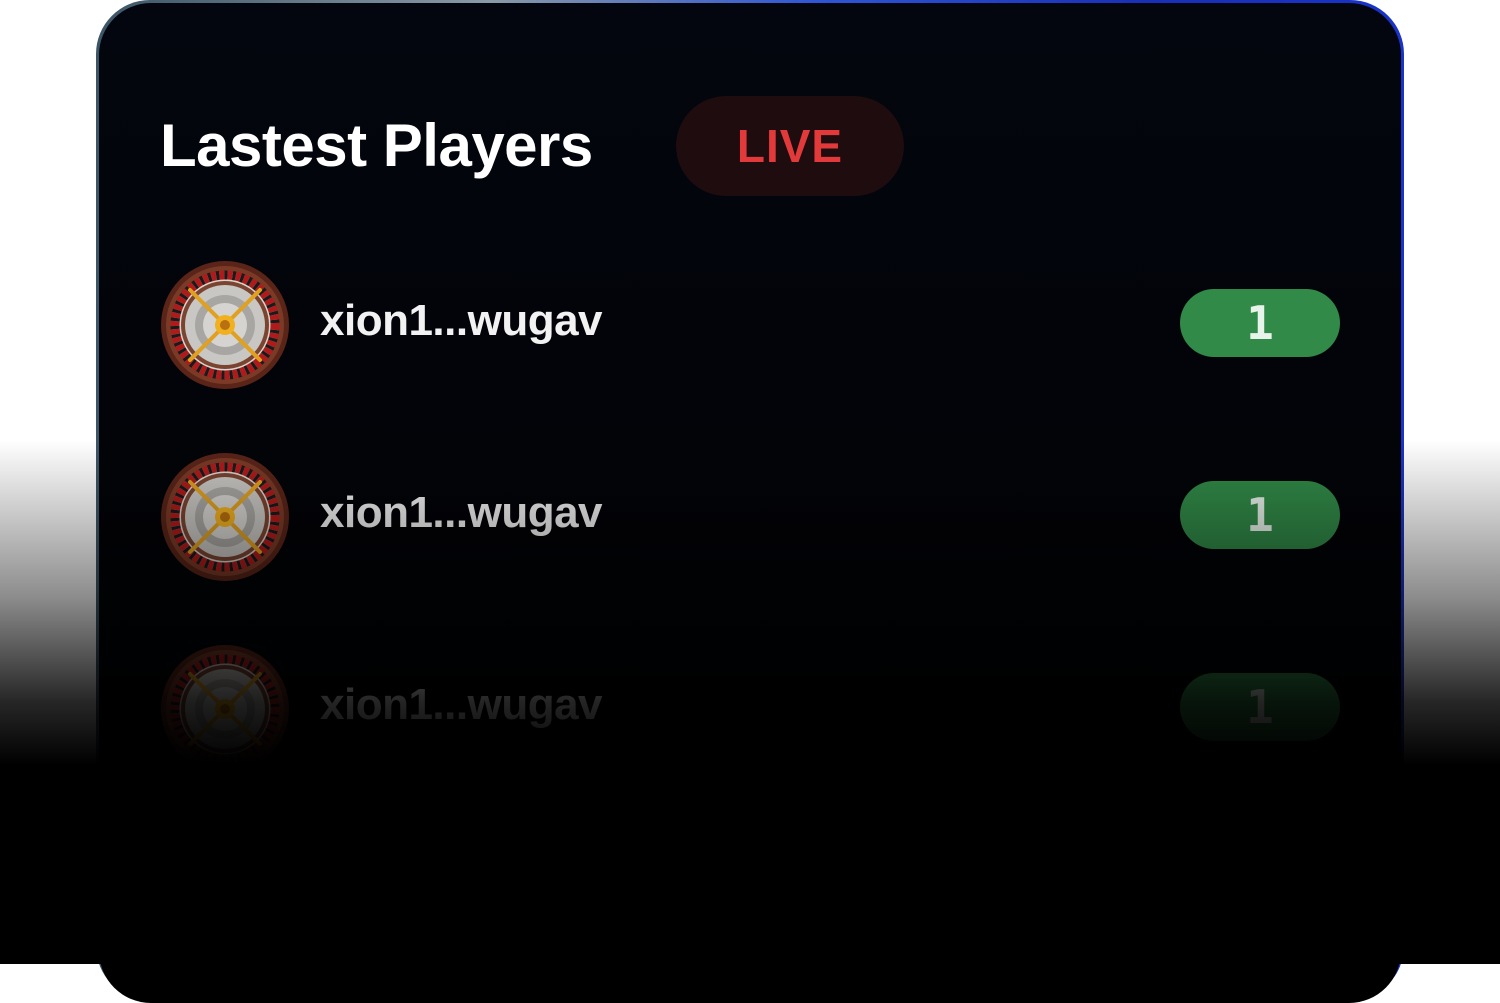 The image size is (1500, 1003). I want to click on live-label: LIVE, so click(790, 146).